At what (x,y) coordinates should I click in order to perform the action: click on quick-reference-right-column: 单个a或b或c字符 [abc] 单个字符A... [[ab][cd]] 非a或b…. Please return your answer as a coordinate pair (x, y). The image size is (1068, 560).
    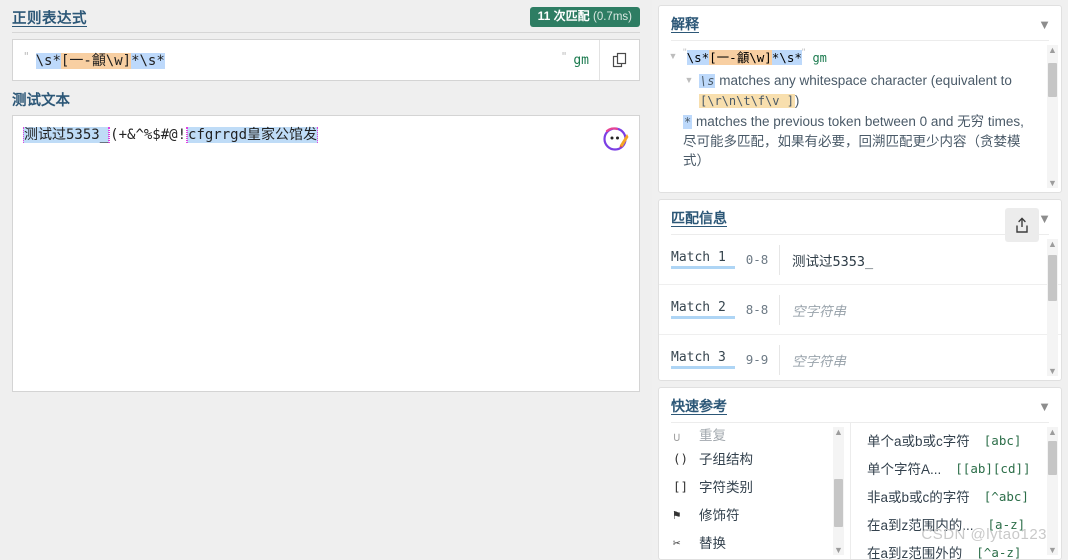
    Looking at the image, I should click on (956, 491).